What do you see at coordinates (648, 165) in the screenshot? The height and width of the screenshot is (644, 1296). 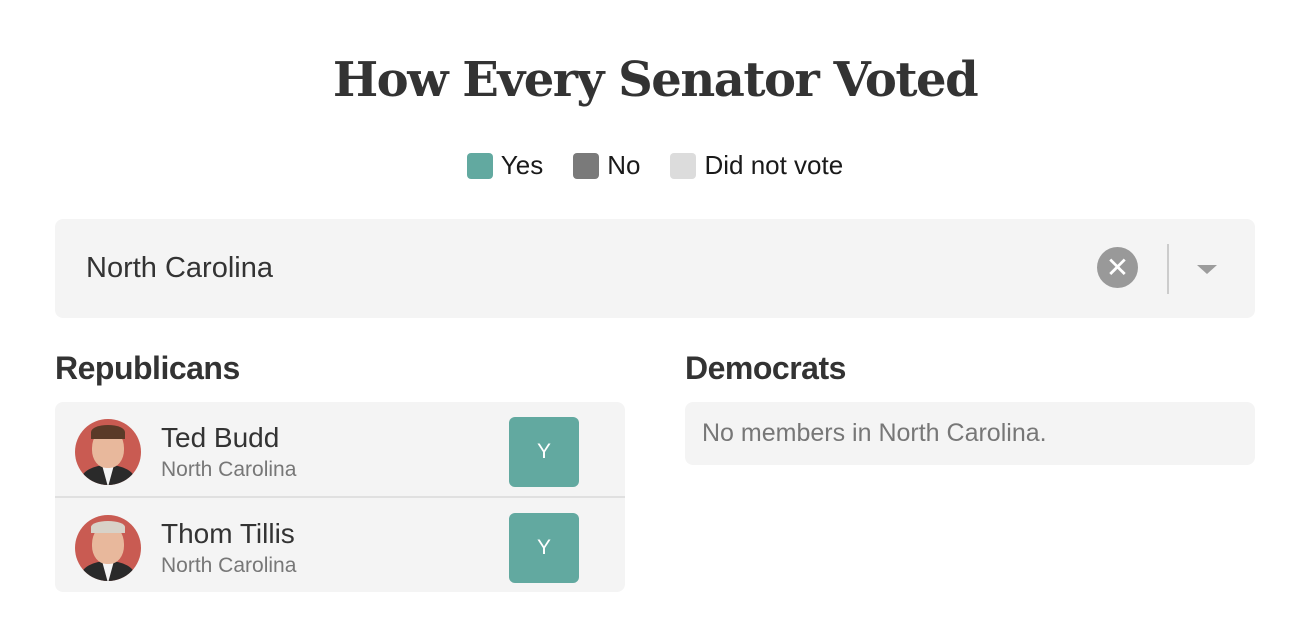 I see `vote-legend: Yes No Did not vote` at bounding box center [648, 165].